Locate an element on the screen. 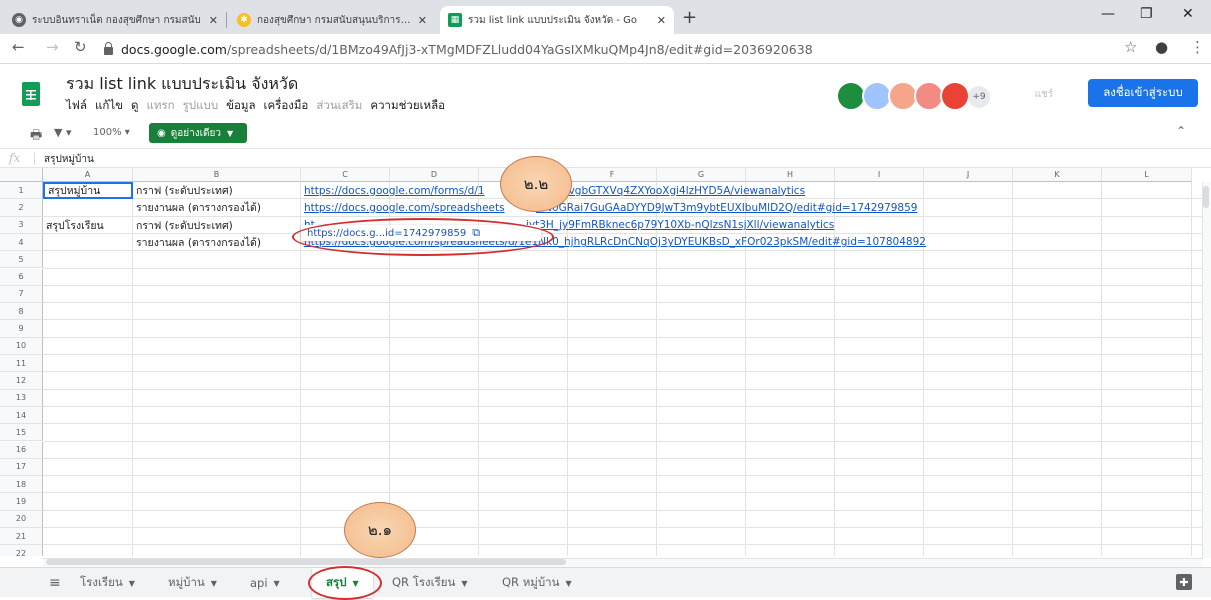 The image size is (1211, 600). row-header: 18 is located at coordinates (21, 485).